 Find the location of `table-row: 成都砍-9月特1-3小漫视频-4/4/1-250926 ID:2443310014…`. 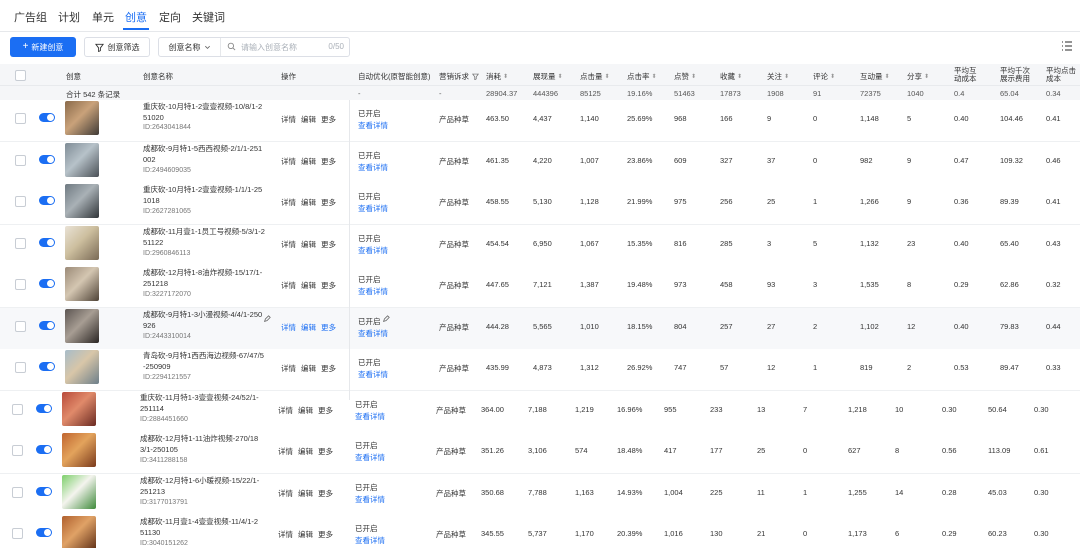

table-row: 成都砍-9月特1-3小漫视频-4/4/1-250926 ID:2443310014… is located at coordinates (540, 328).